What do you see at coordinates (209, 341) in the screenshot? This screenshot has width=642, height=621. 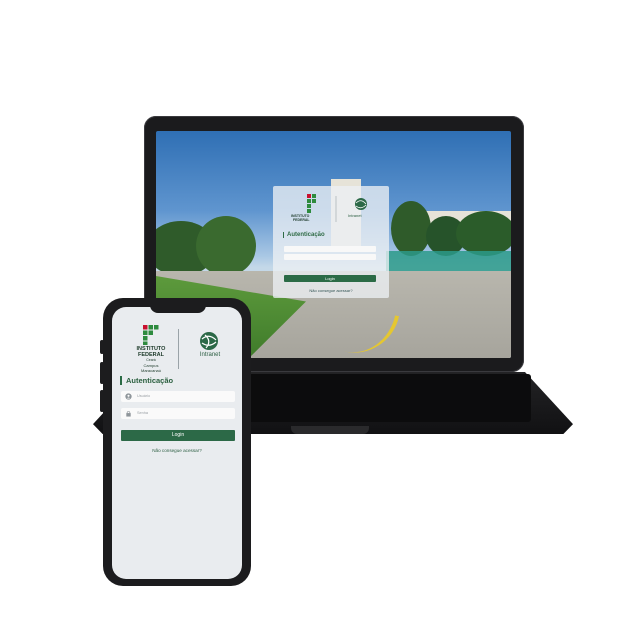 I see `intranet-globe-icon` at bounding box center [209, 341].